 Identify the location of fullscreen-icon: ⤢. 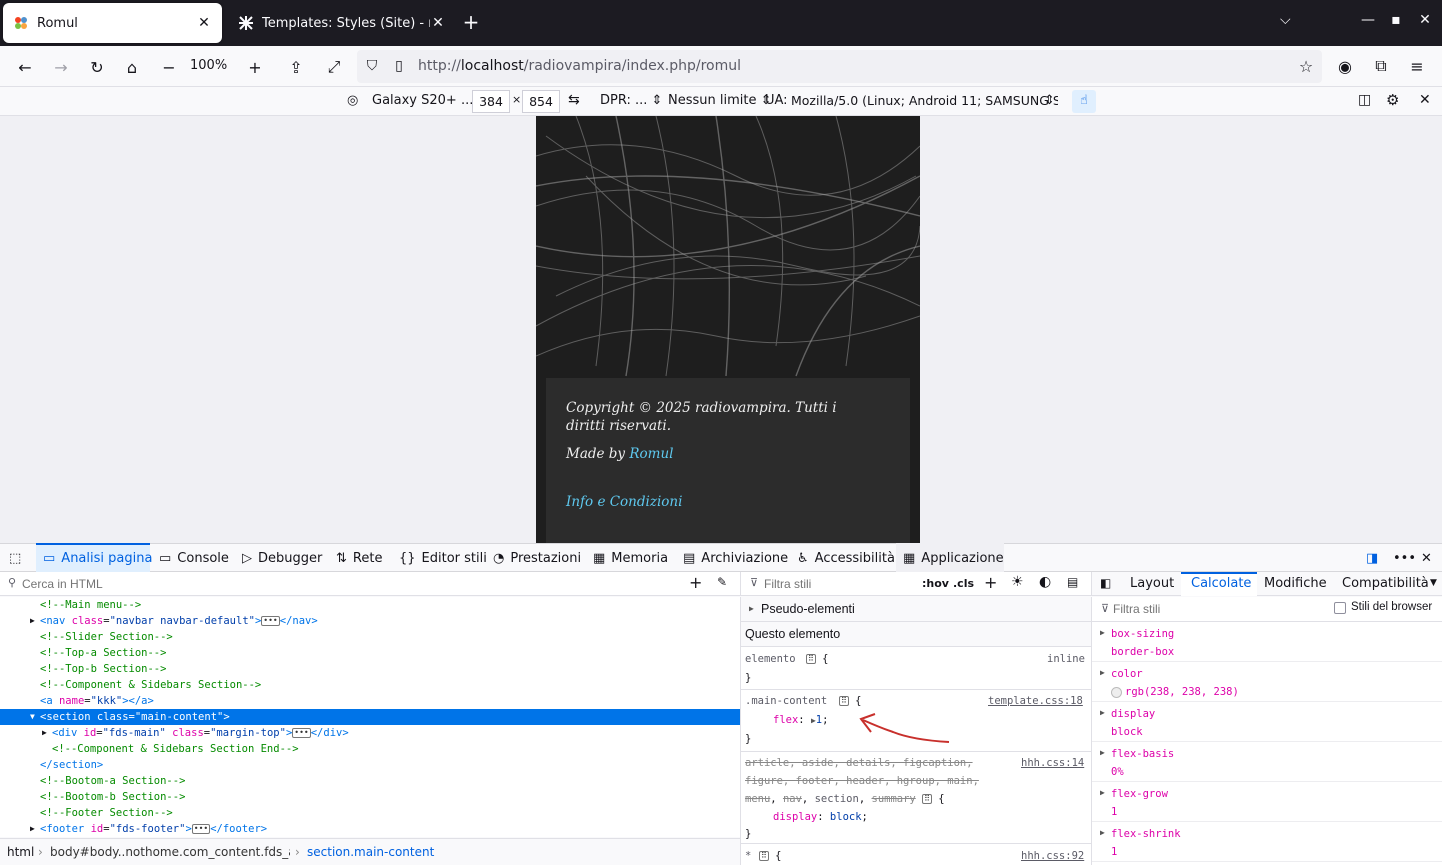
(334, 67).